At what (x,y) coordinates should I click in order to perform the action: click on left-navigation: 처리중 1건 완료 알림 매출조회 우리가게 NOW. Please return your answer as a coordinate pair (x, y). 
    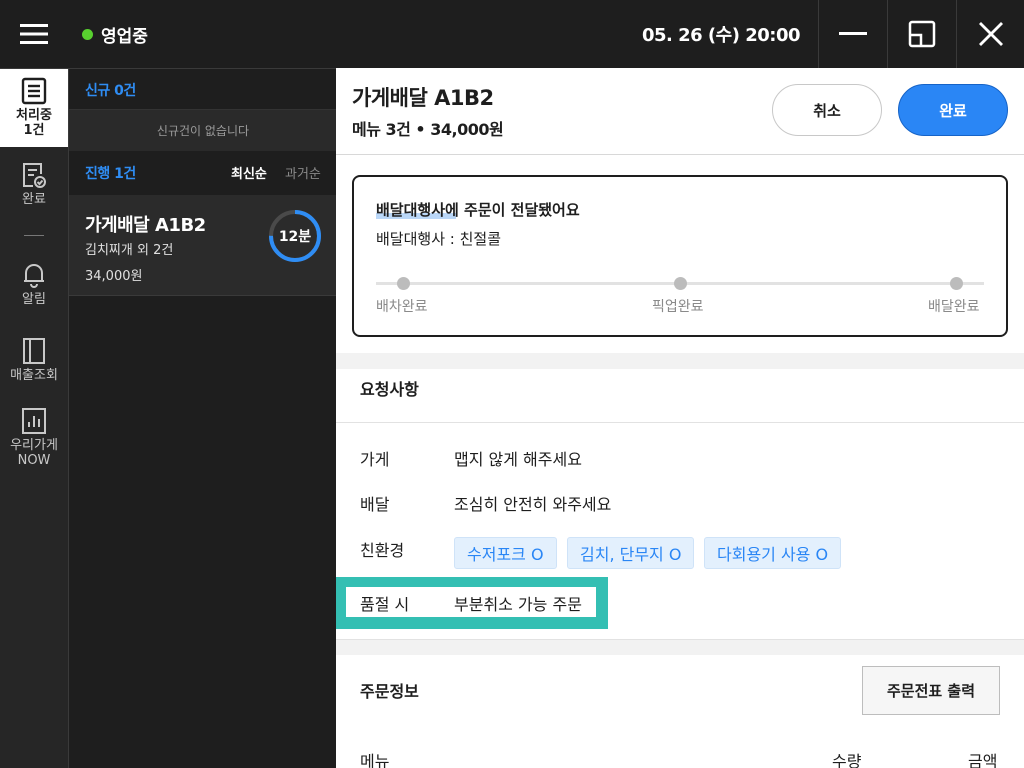
    Looking at the image, I should click on (34, 418).